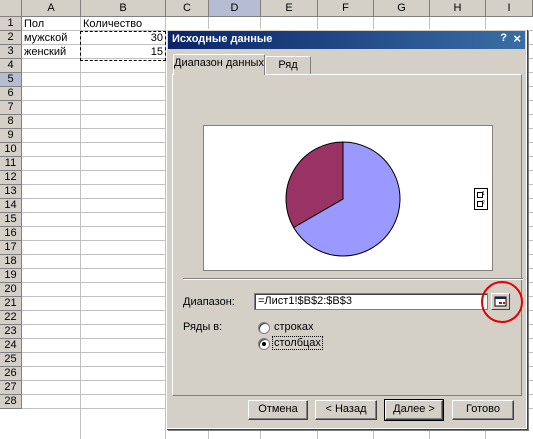 This screenshot has height=439, width=533. I want to click on row-header-4: 4, so click(11, 66).